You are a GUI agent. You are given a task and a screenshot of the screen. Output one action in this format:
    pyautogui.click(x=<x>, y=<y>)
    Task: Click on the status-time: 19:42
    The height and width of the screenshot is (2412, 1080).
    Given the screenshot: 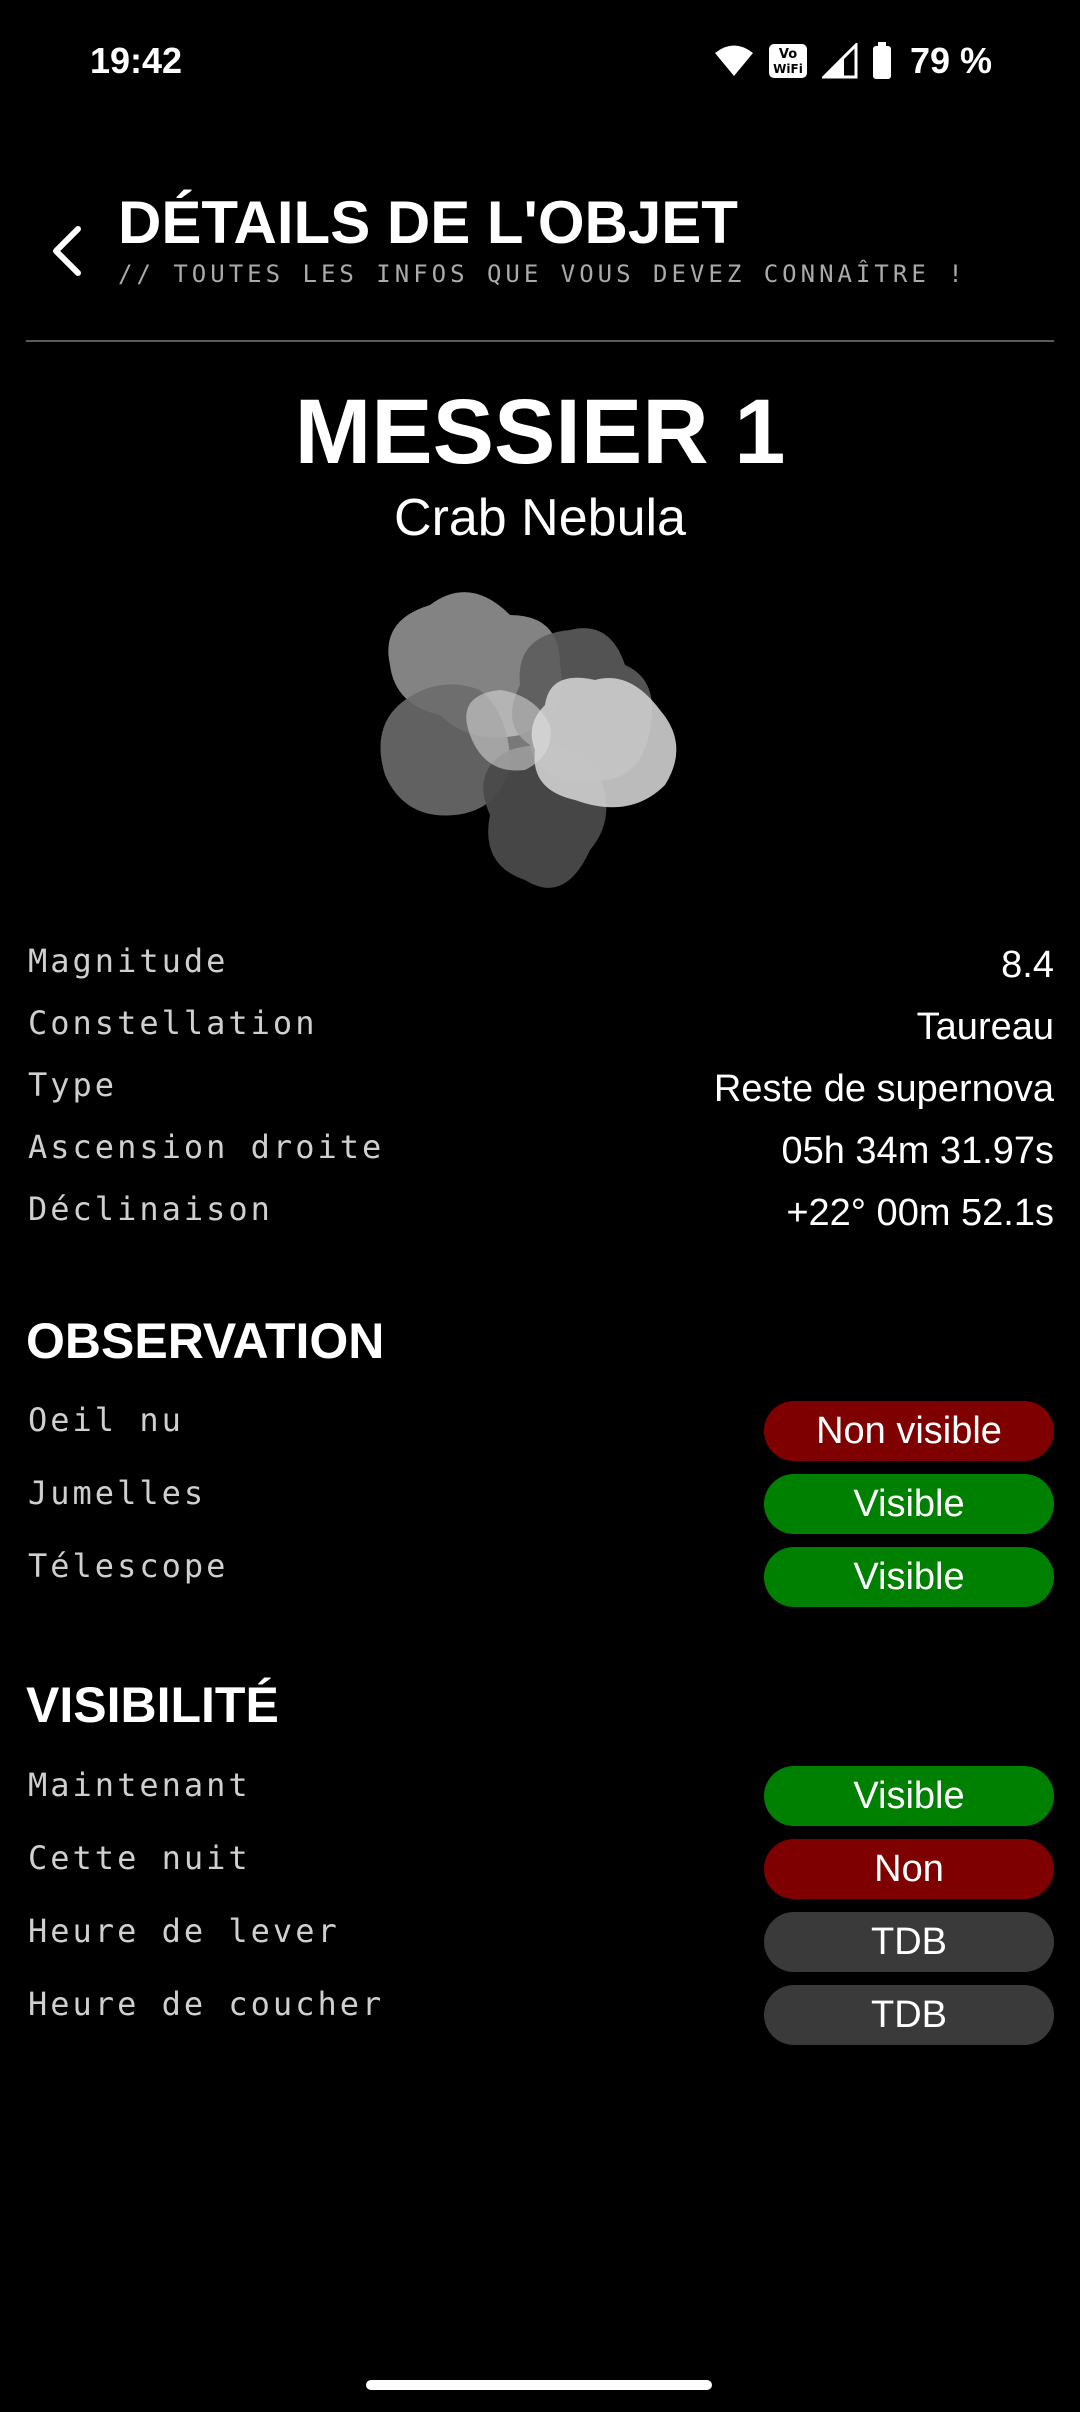 What is the action you would take?
    pyautogui.click(x=136, y=60)
    